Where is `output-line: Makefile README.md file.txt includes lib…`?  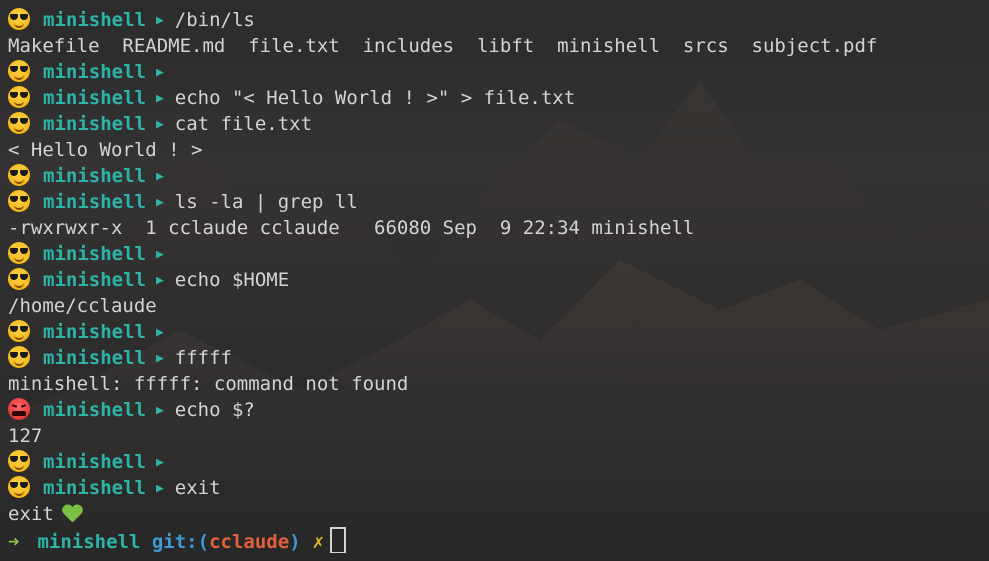 output-line: Makefile README.md file.txt includes lib… is located at coordinates (494, 46).